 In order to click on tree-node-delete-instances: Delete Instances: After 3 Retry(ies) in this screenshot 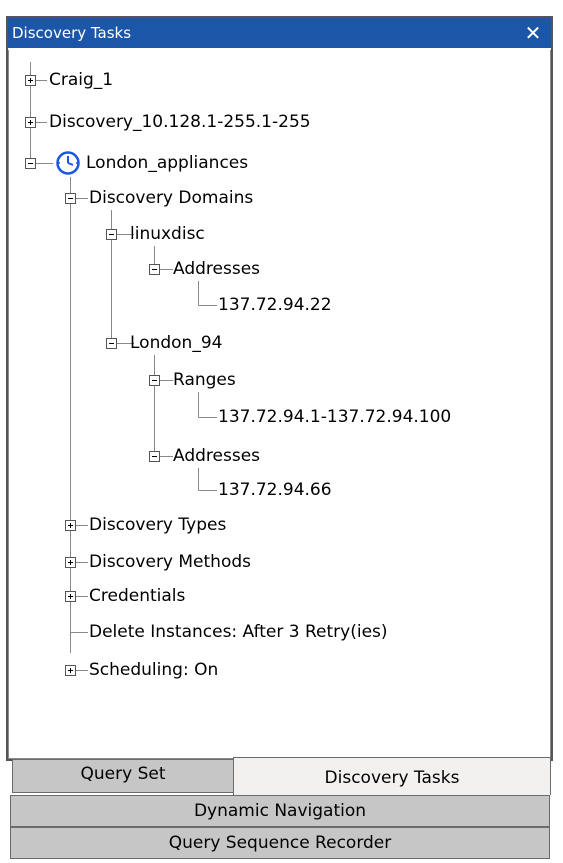, I will do `click(238, 632)`.